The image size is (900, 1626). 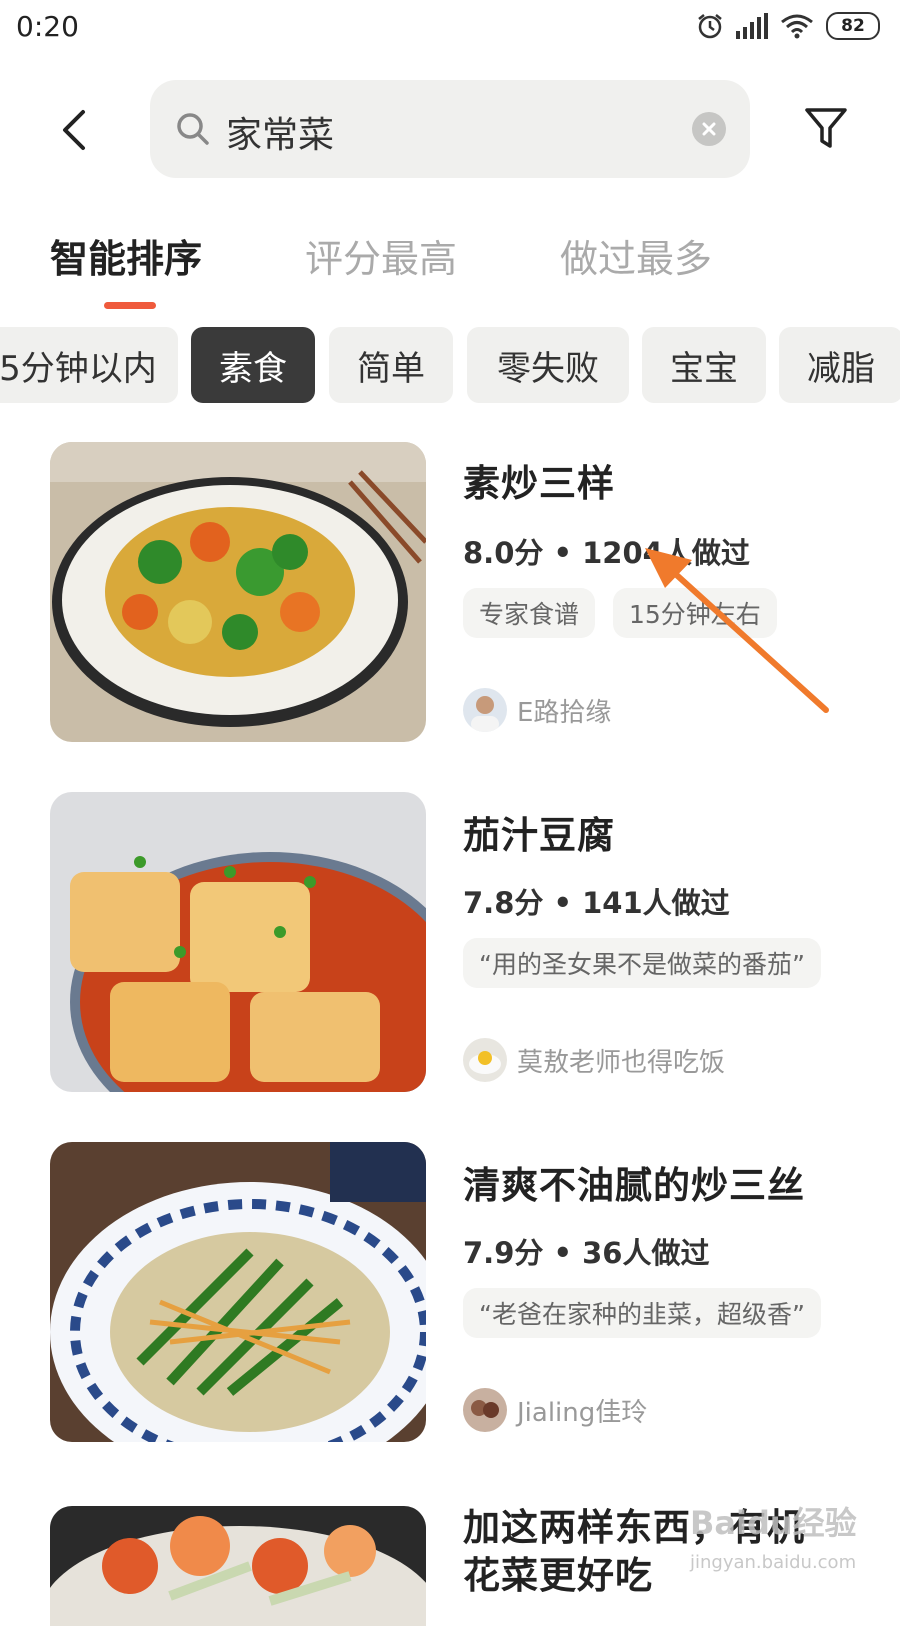 What do you see at coordinates (193, 129) in the screenshot?
I see `search-icon` at bounding box center [193, 129].